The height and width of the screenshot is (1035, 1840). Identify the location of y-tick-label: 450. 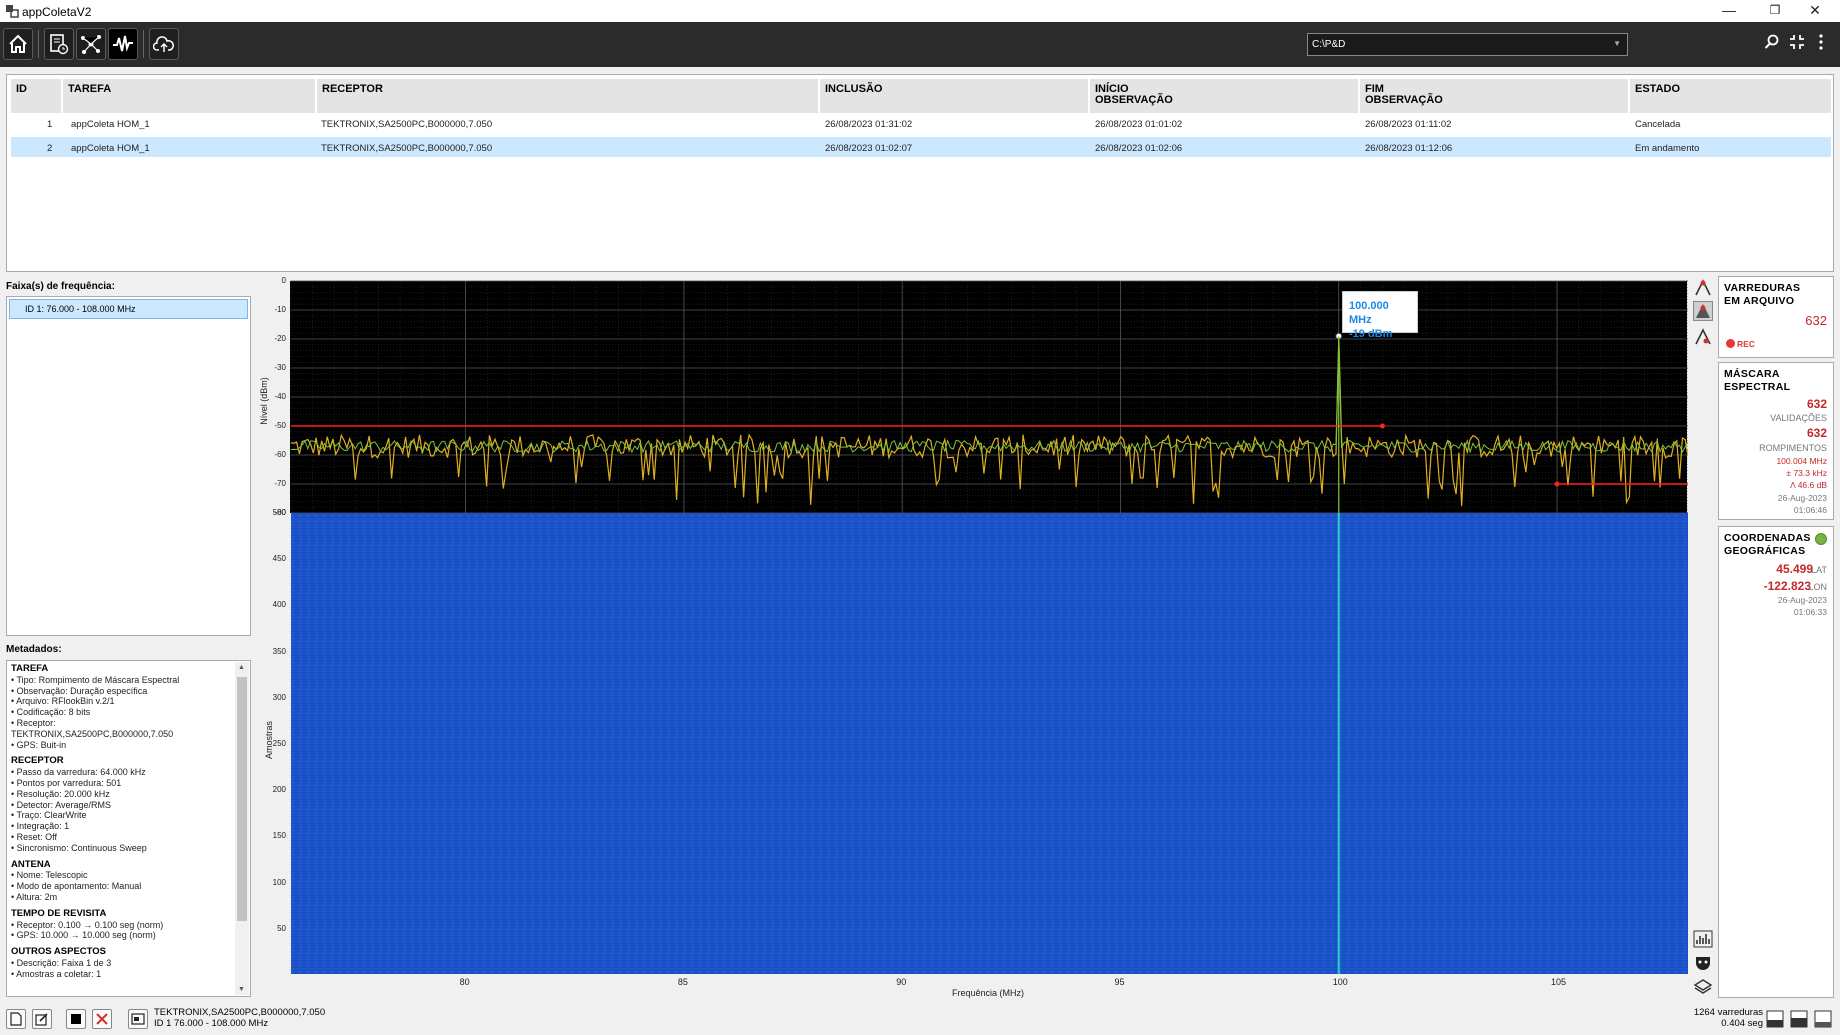
(279, 559).